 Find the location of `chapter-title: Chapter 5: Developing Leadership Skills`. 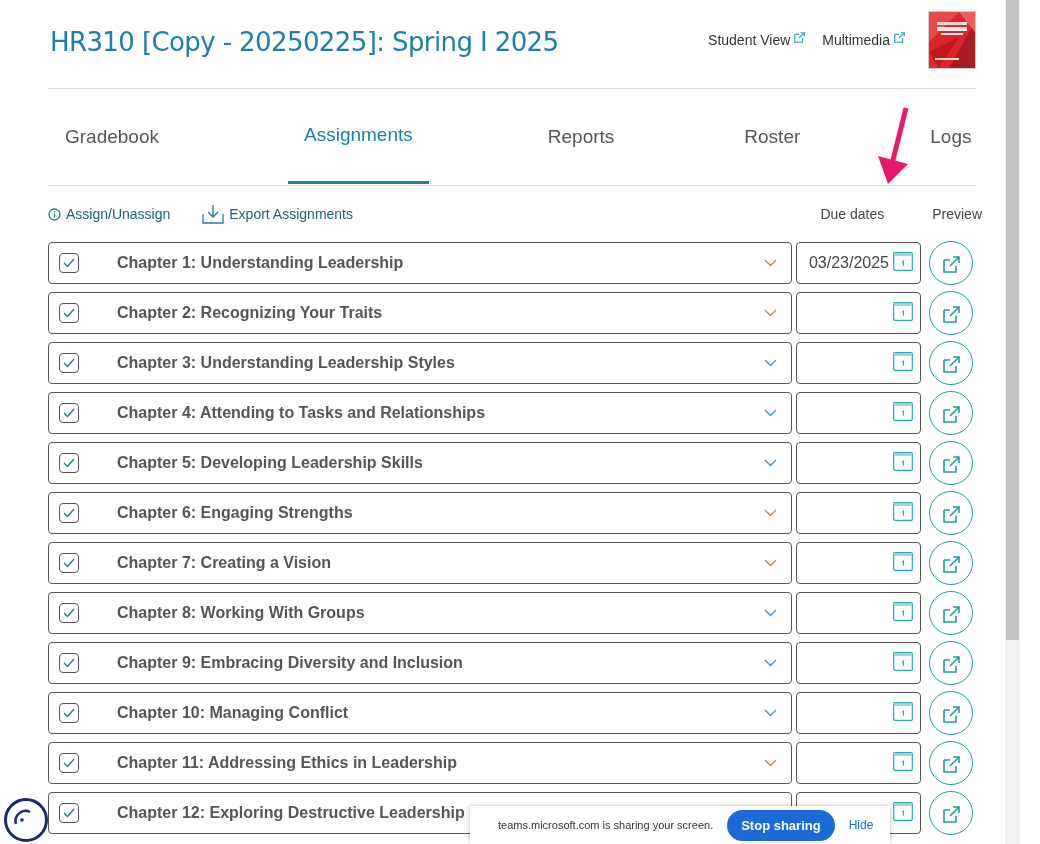

chapter-title: Chapter 5: Developing Leadership Skills is located at coordinates (270, 463).